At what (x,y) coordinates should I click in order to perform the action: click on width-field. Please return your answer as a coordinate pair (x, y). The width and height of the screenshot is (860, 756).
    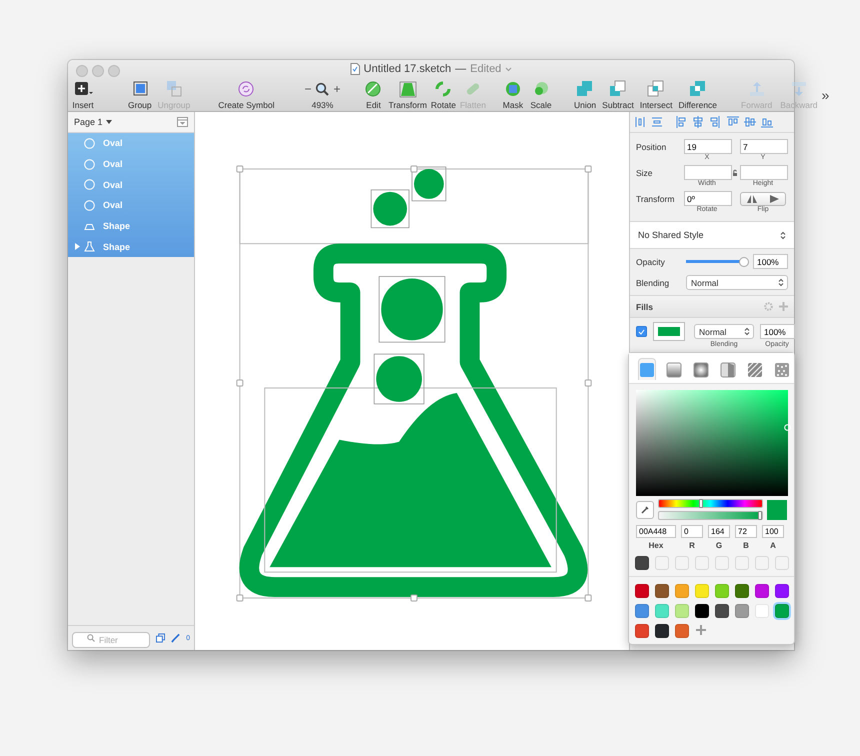
    Looking at the image, I should click on (708, 172).